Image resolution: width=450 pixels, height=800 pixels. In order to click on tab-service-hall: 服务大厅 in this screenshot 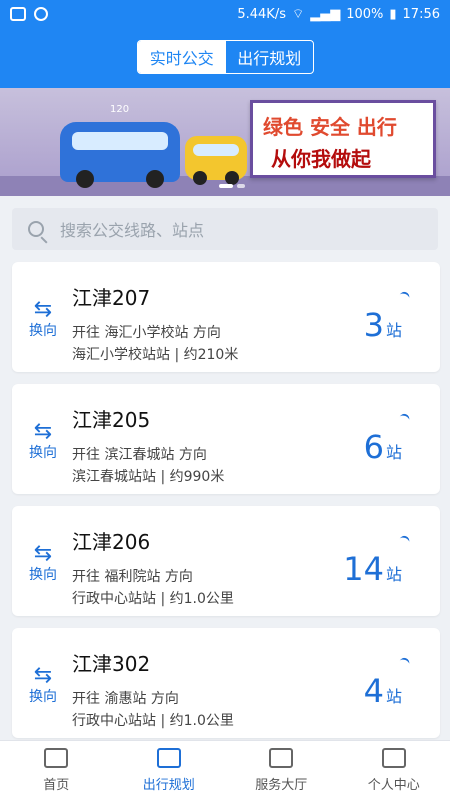, I will do `click(281, 770)`.